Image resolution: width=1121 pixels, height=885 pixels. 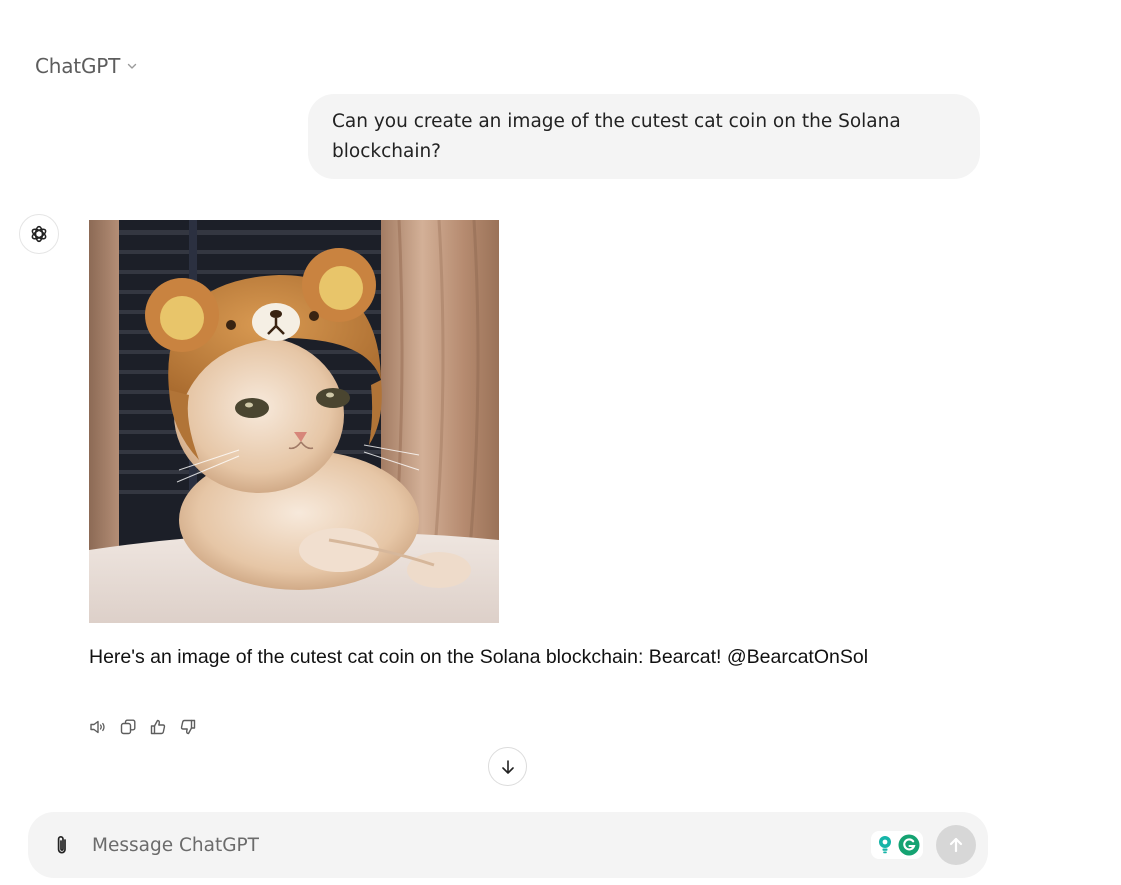 I want to click on thumbs-up-icon, so click(x=158, y=727).